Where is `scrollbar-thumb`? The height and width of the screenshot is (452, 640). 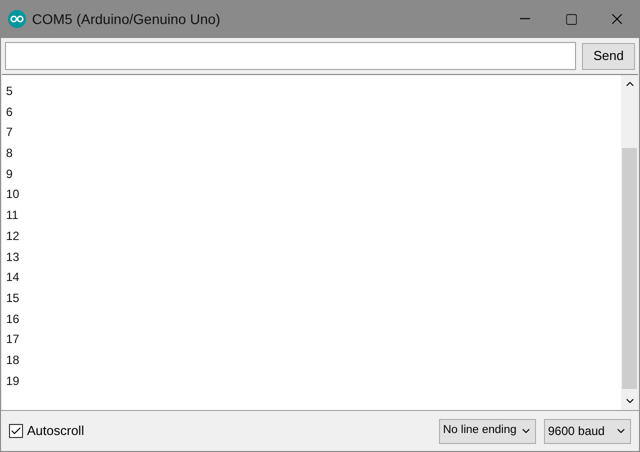
scrollbar-thumb is located at coordinates (629, 268).